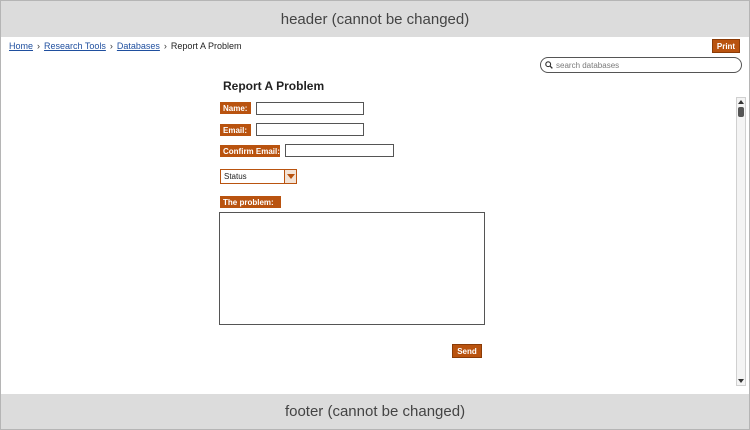  I want to click on confirm-email-field, so click(339, 150).